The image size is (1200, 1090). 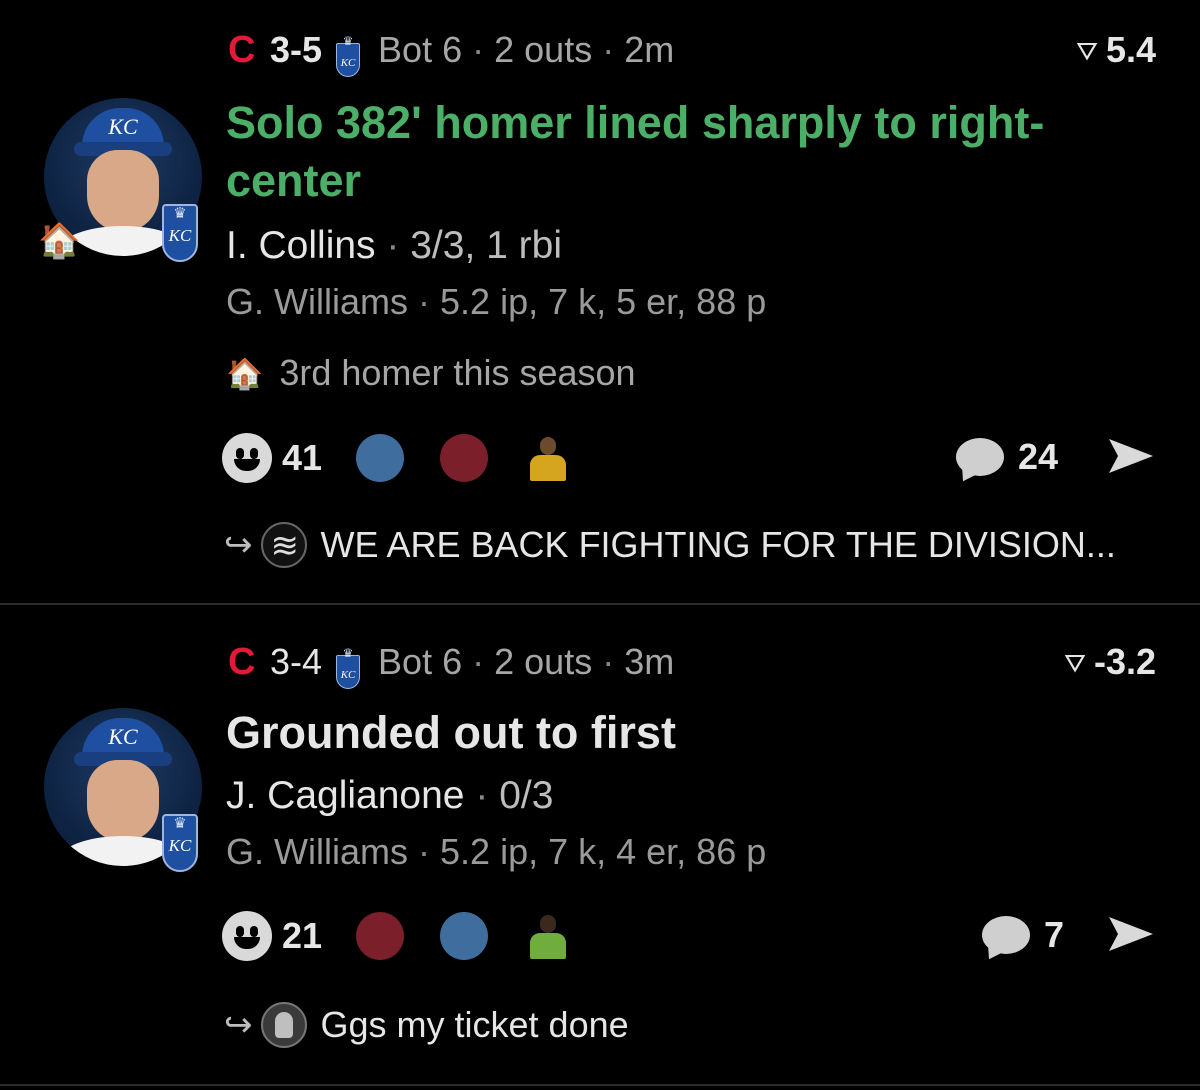 I want to click on top-reply: ↪ Ggs my ticket done, so click(x=426, y=1025).